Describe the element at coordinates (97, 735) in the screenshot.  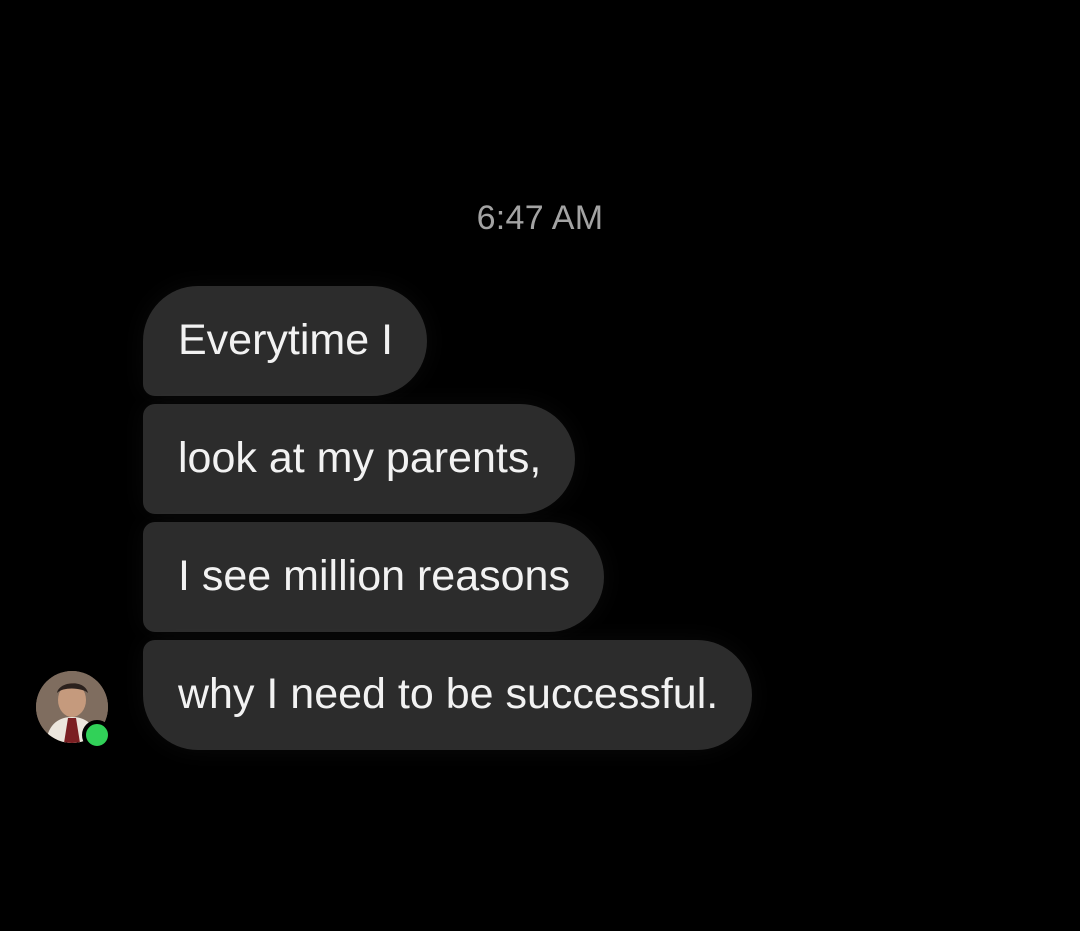
I see `online-status-icon` at that location.